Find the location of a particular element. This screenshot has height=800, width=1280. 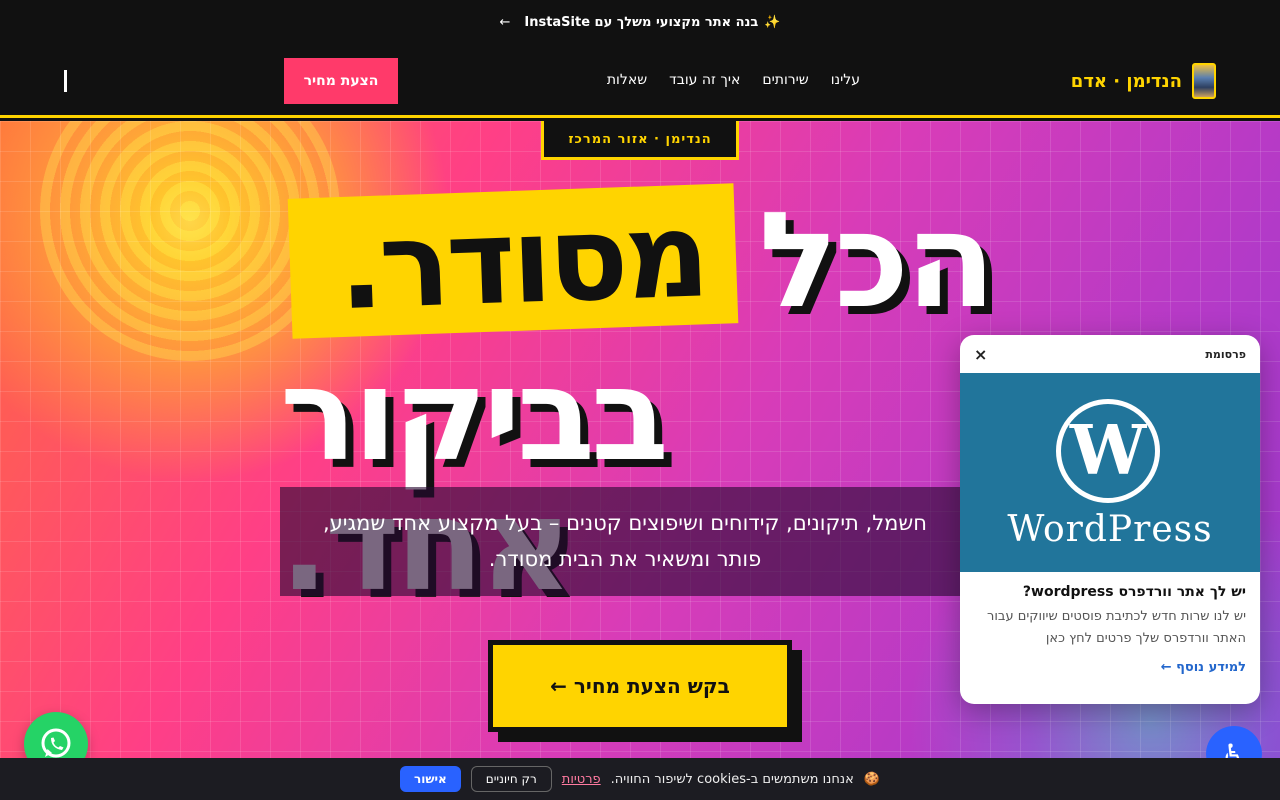

essential-only-button: רק חיוניים is located at coordinates (511, 779).